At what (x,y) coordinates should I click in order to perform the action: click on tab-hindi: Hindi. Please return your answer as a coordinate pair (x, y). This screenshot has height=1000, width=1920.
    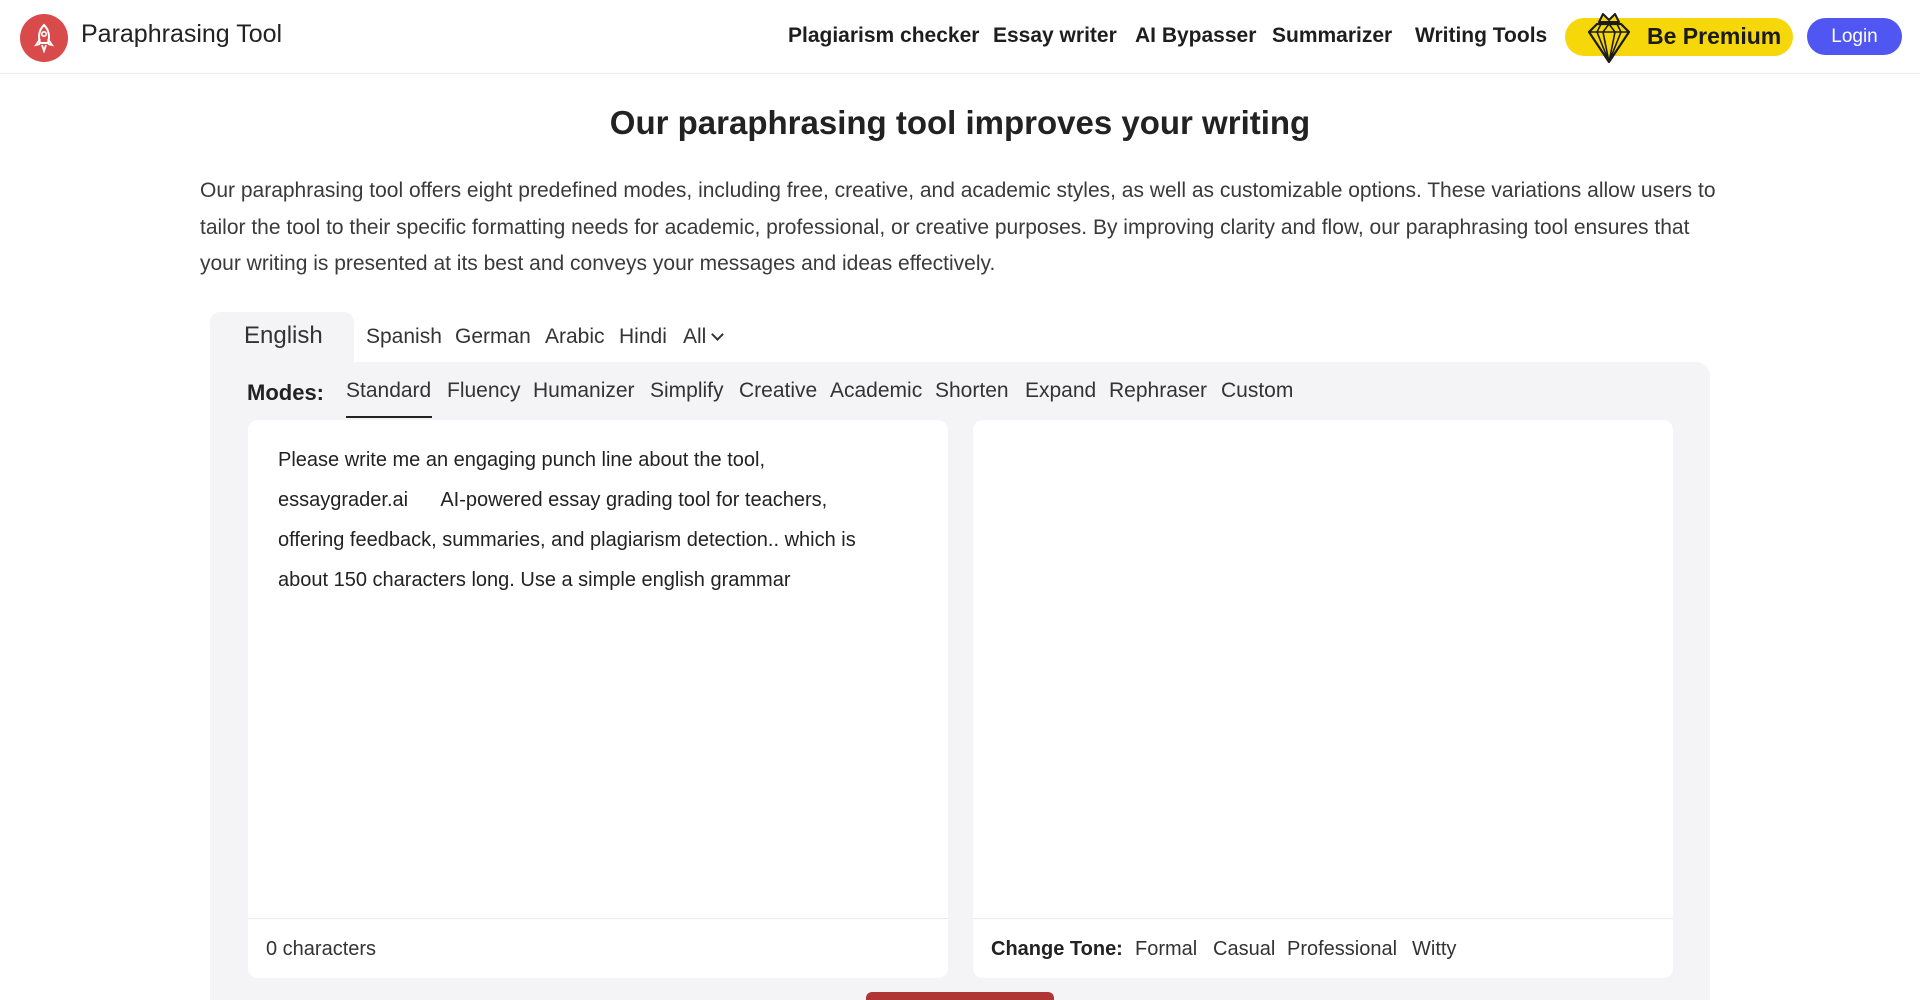
    Looking at the image, I should click on (643, 337).